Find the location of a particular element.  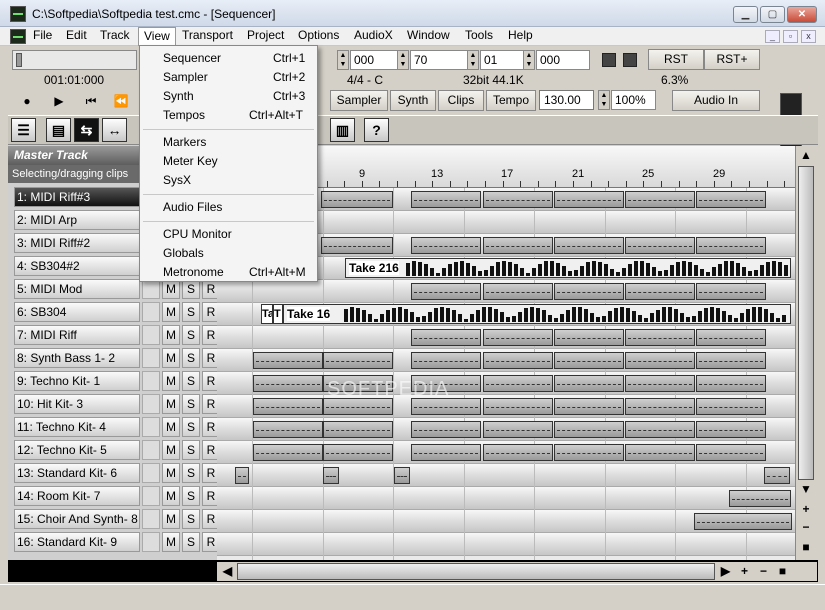

help-icon: ? is located at coordinates (376, 130).